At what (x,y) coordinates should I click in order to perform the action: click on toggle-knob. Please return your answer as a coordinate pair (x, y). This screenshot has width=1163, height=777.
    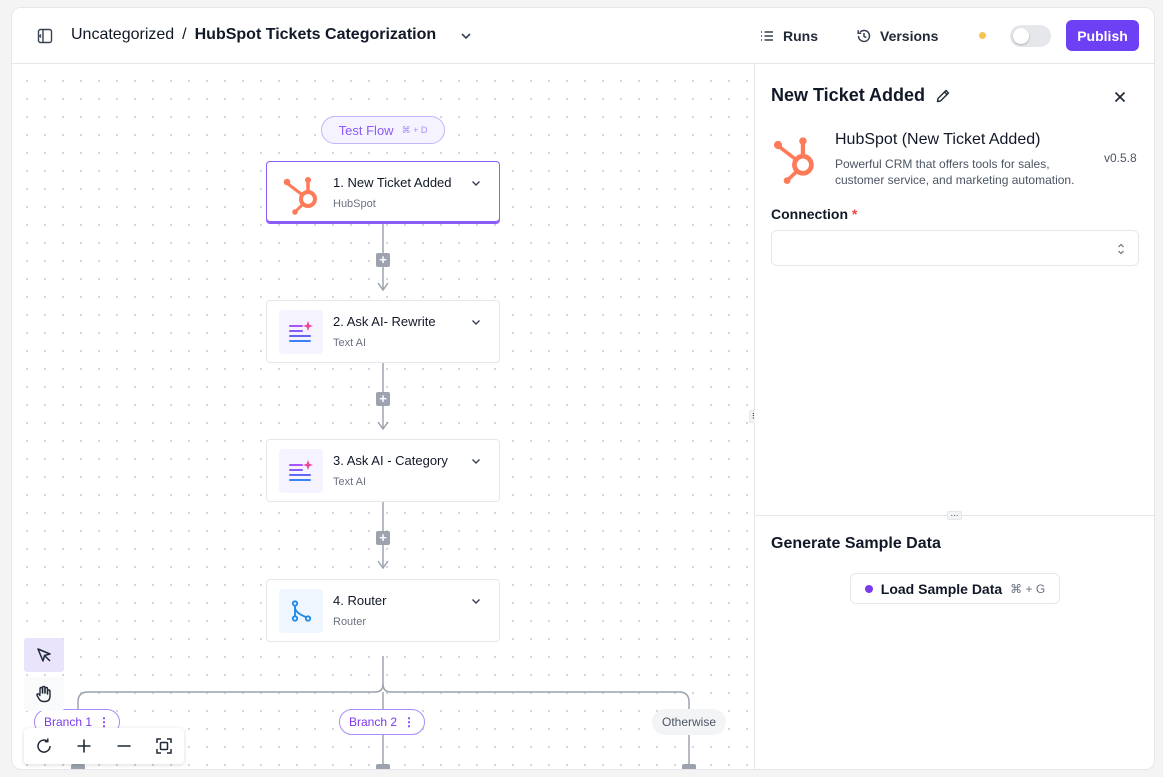
    Looking at the image, I should click on (1021, 36).